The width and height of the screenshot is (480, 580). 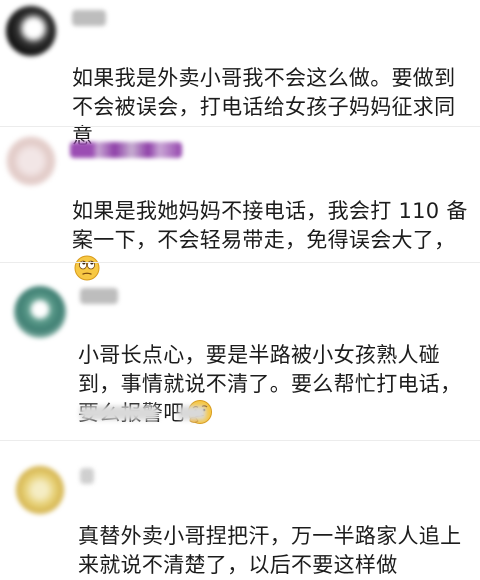 I want to click on comment-text-content: 如果是我她妈妈不接电话，我会打 110 备 案一下，不会轻易带走，免得误会大了，, so click(x=270, y=225).